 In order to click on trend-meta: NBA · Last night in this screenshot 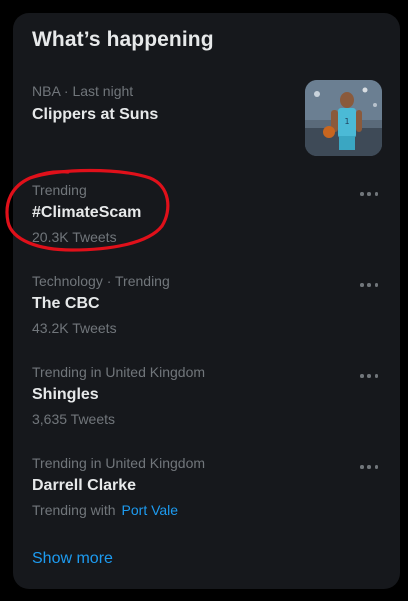, I will do `click(83, 91)`.